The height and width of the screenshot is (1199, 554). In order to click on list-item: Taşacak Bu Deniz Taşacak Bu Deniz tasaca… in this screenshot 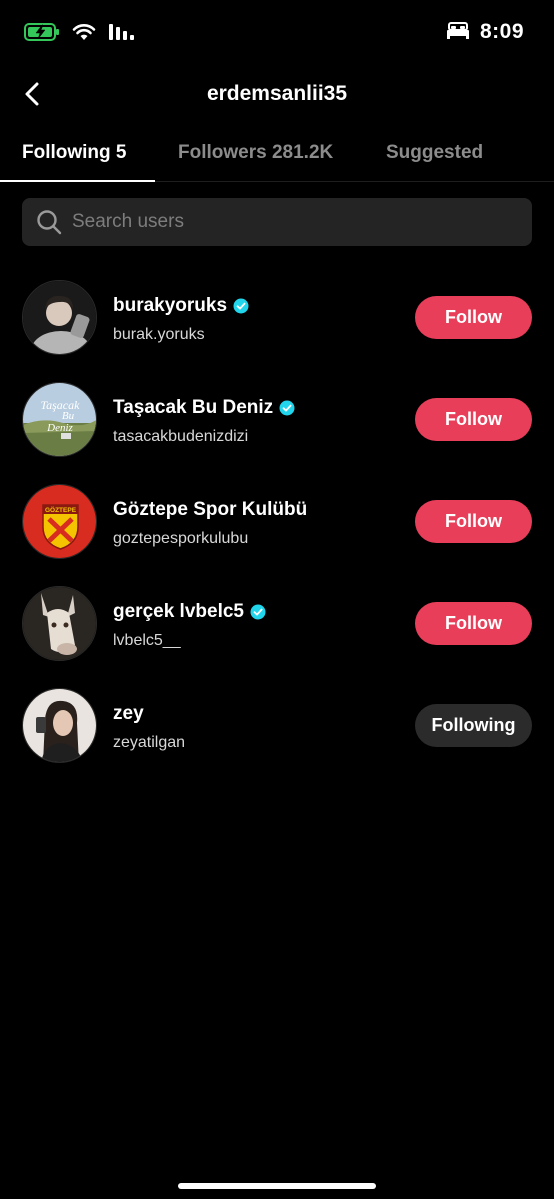, I will do `click(277, 419)`.